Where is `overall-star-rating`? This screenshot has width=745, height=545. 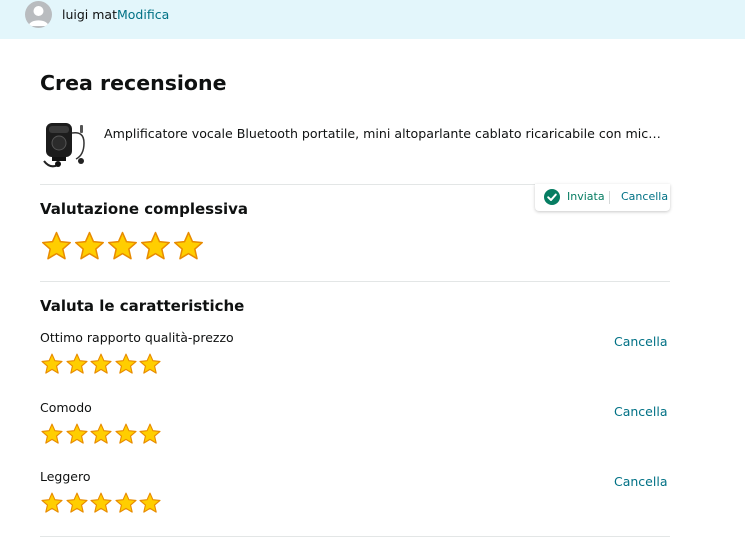 overall-star-rating is located at coordinates (122, 245).